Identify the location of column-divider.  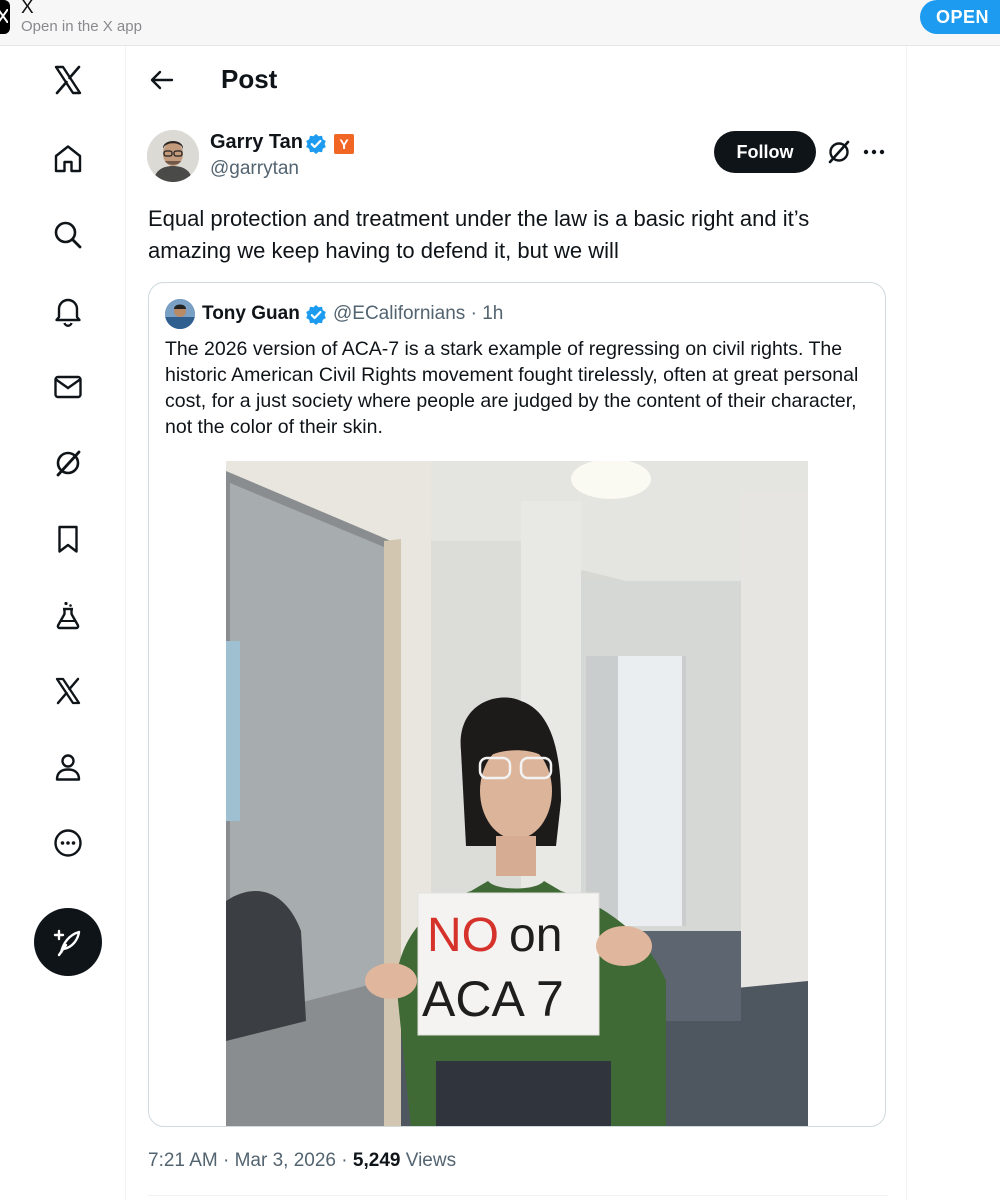
(906, 623).